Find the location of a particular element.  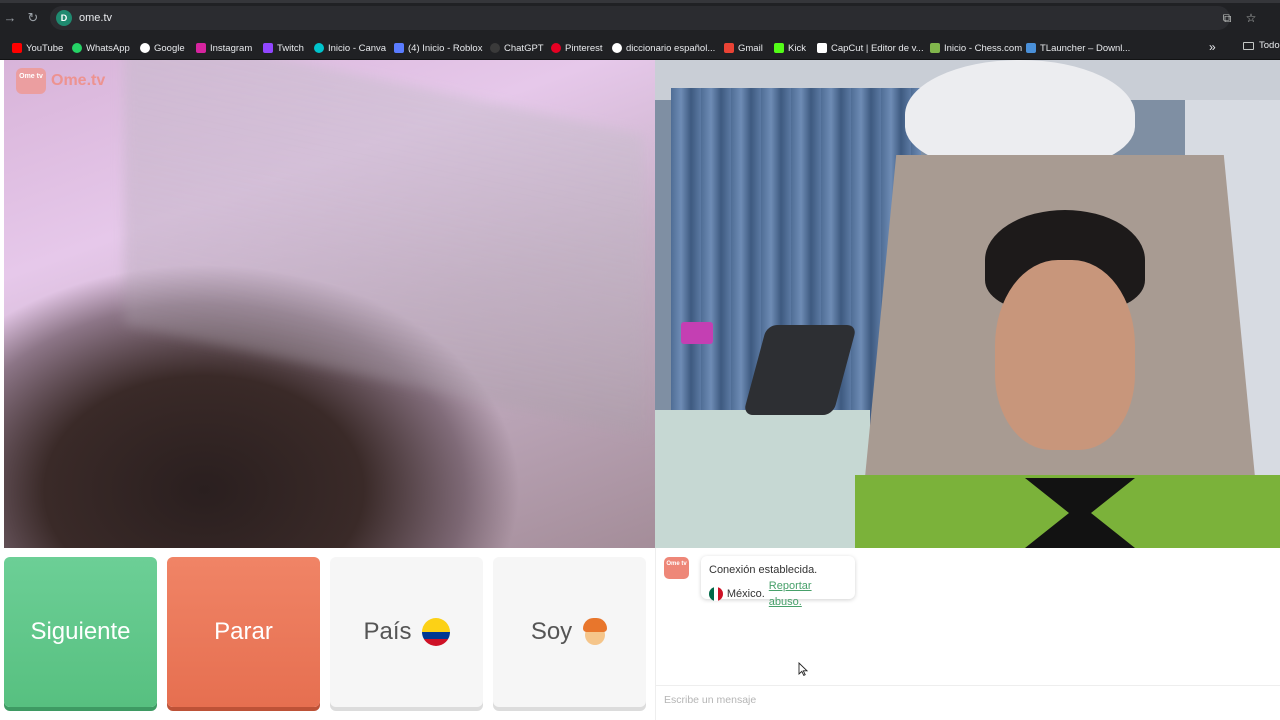

folder-icon is located at coordinates (1248, 45).